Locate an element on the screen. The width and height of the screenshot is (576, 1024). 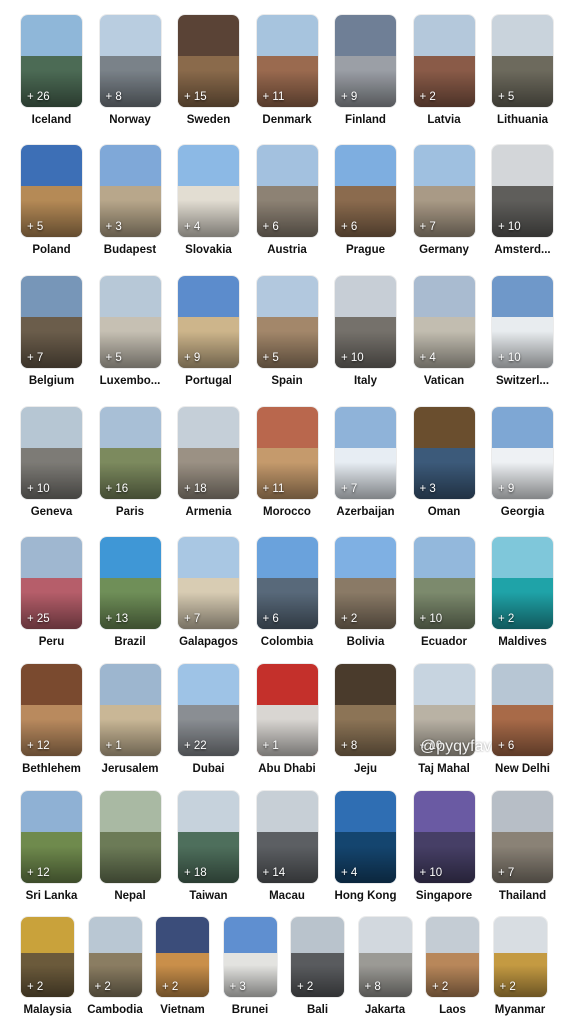
album-thumbnail: + 14 is located at coordinates (287, 837).